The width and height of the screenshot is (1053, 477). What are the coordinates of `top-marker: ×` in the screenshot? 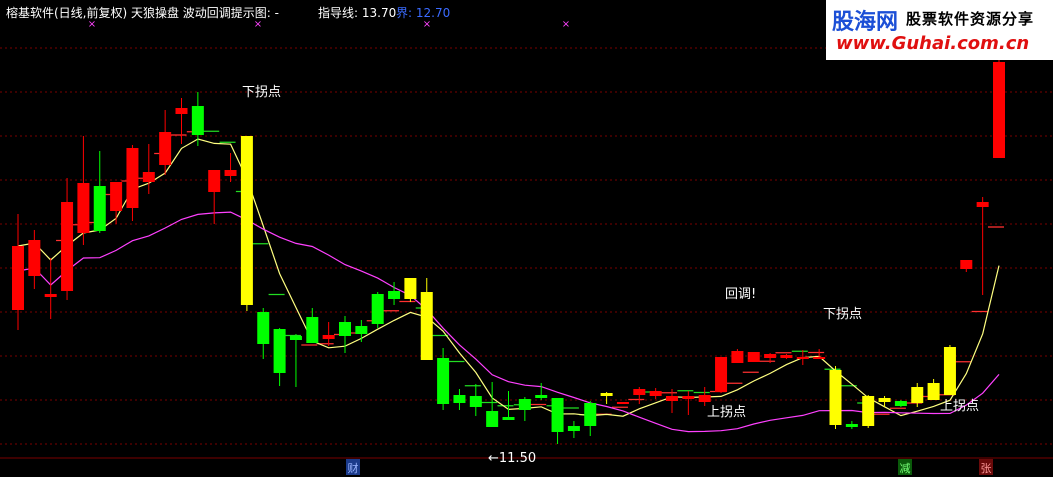 It's located at (566, 24).